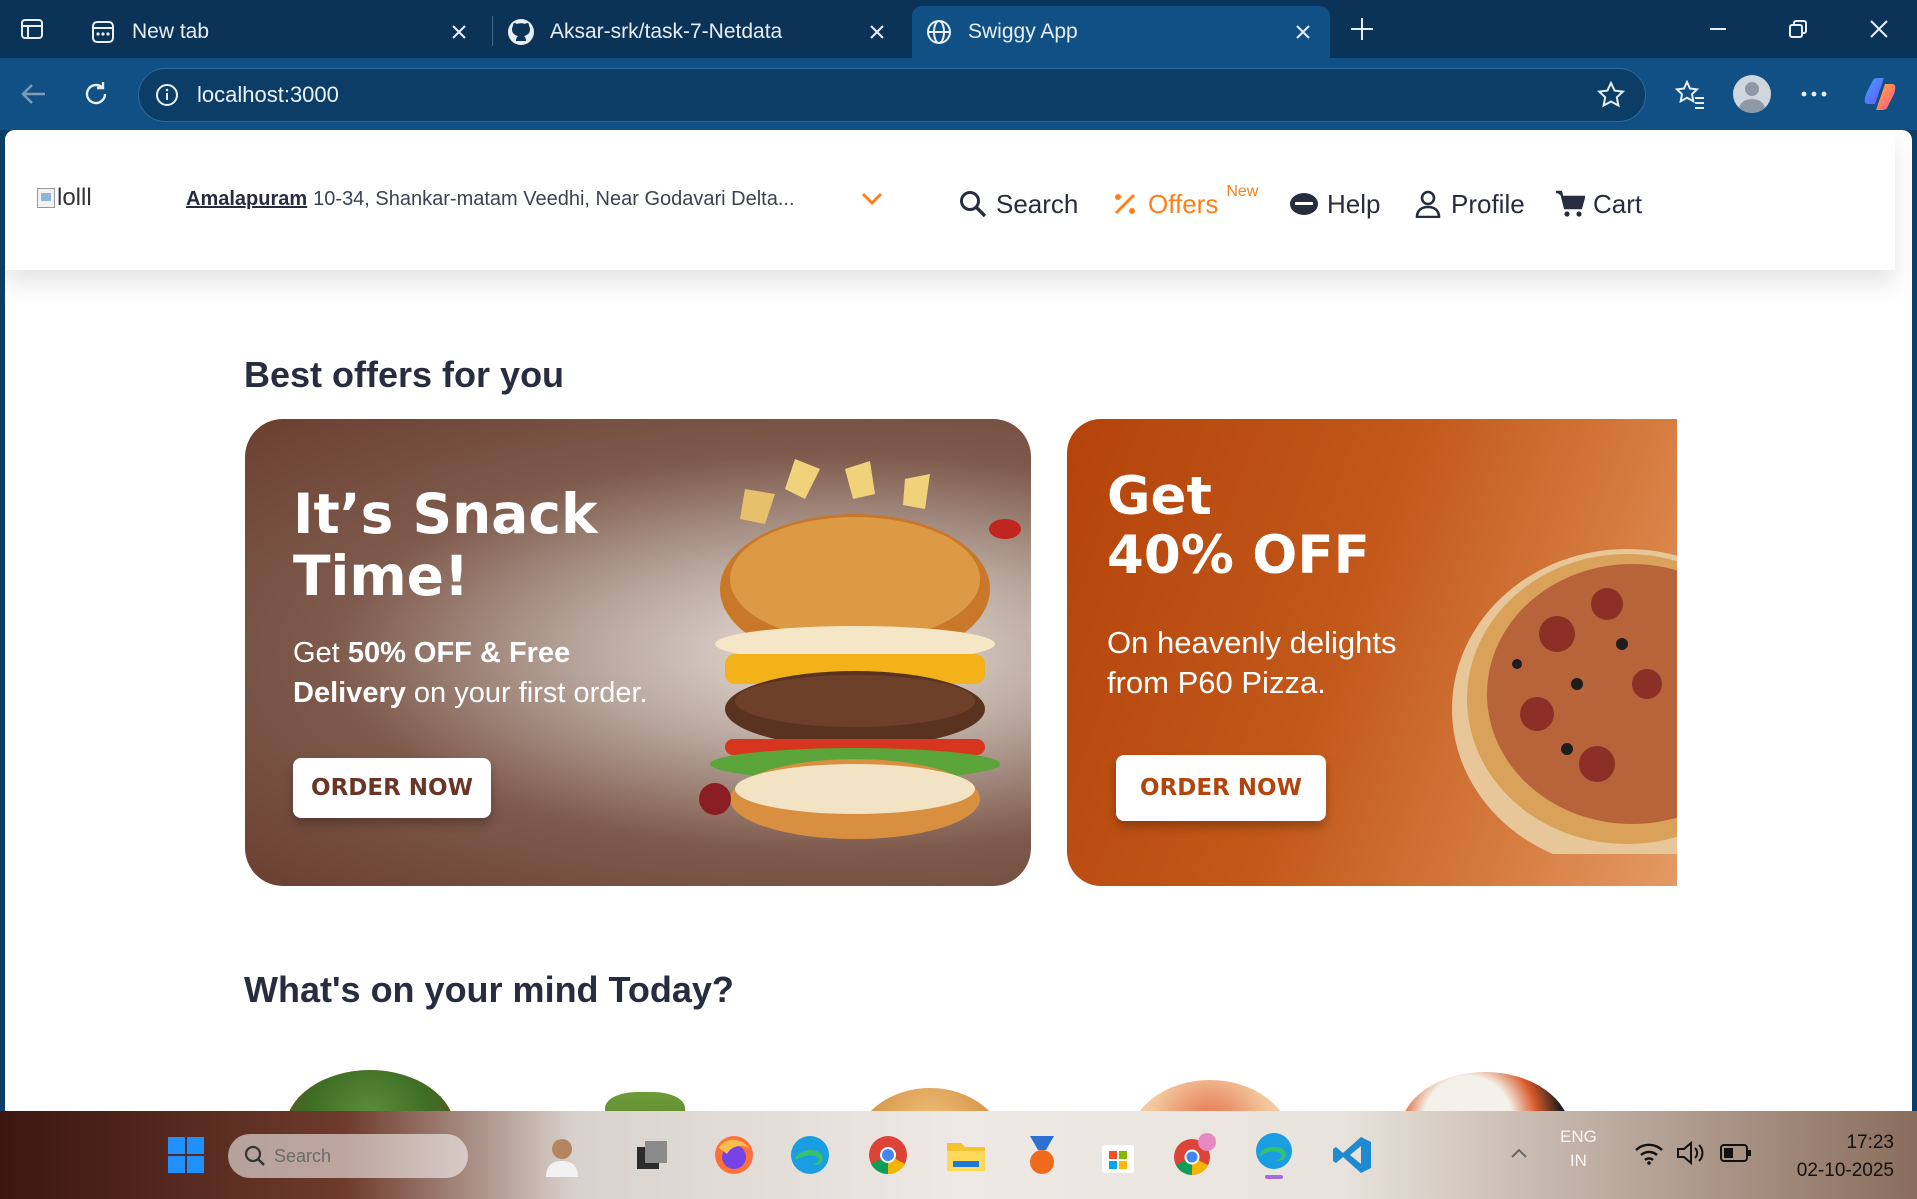  Describe the element at coordinates (939, 32) in the screenshot. I see `globe-icon` at that location.